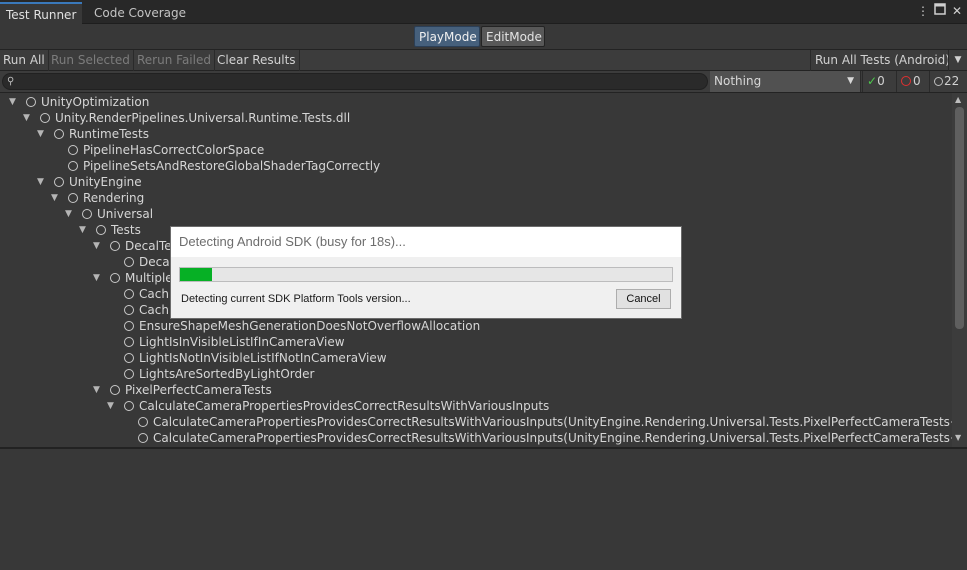 This screenshot has height=570, width=967. Describe the element at coordinates (242, 342) in the screenshot. I see `tree-row-label: LightIsInVisibleListIfInCameraView` at that location.